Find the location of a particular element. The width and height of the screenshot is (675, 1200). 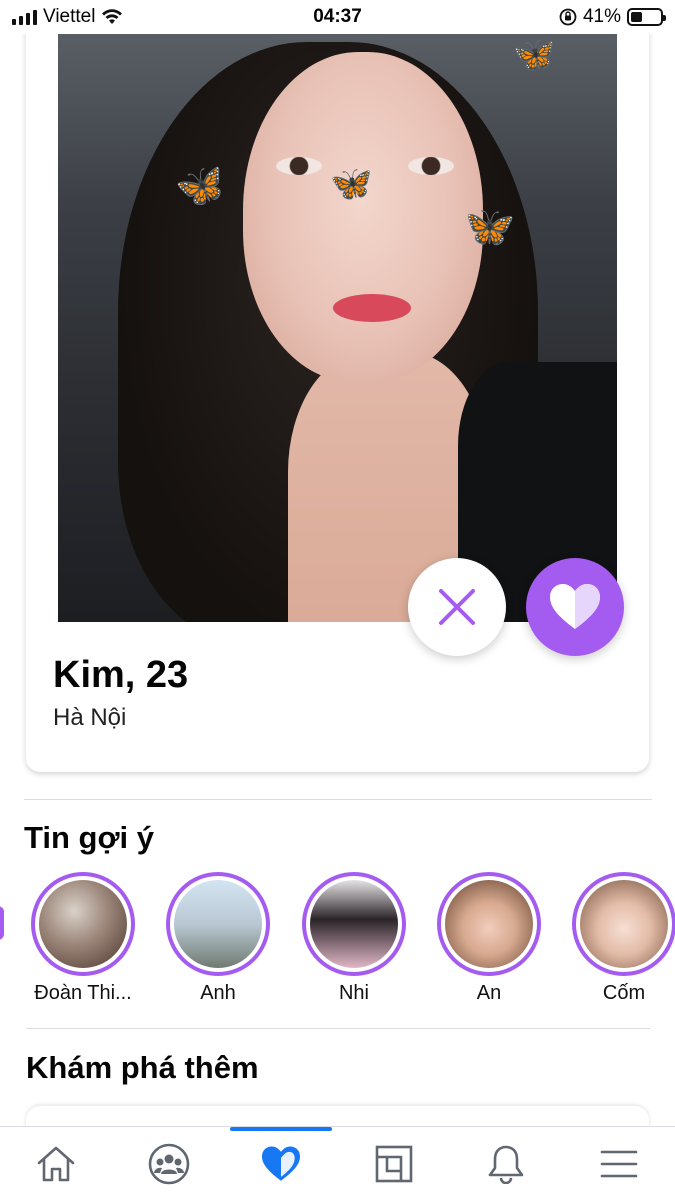

nav-dating is located at coordinates (281, 1163).